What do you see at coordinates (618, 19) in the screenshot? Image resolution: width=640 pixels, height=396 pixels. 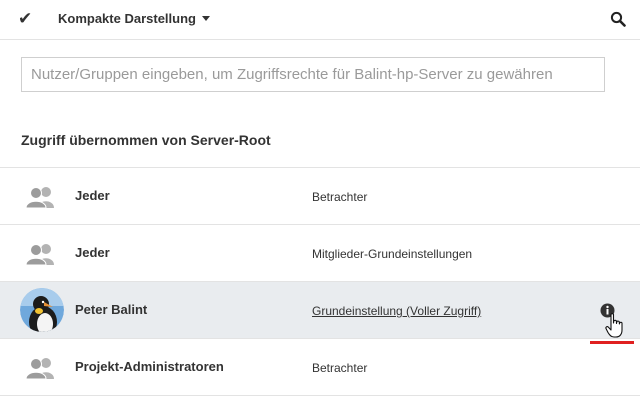 I see `search-icon` at bounding box center [618, 19].